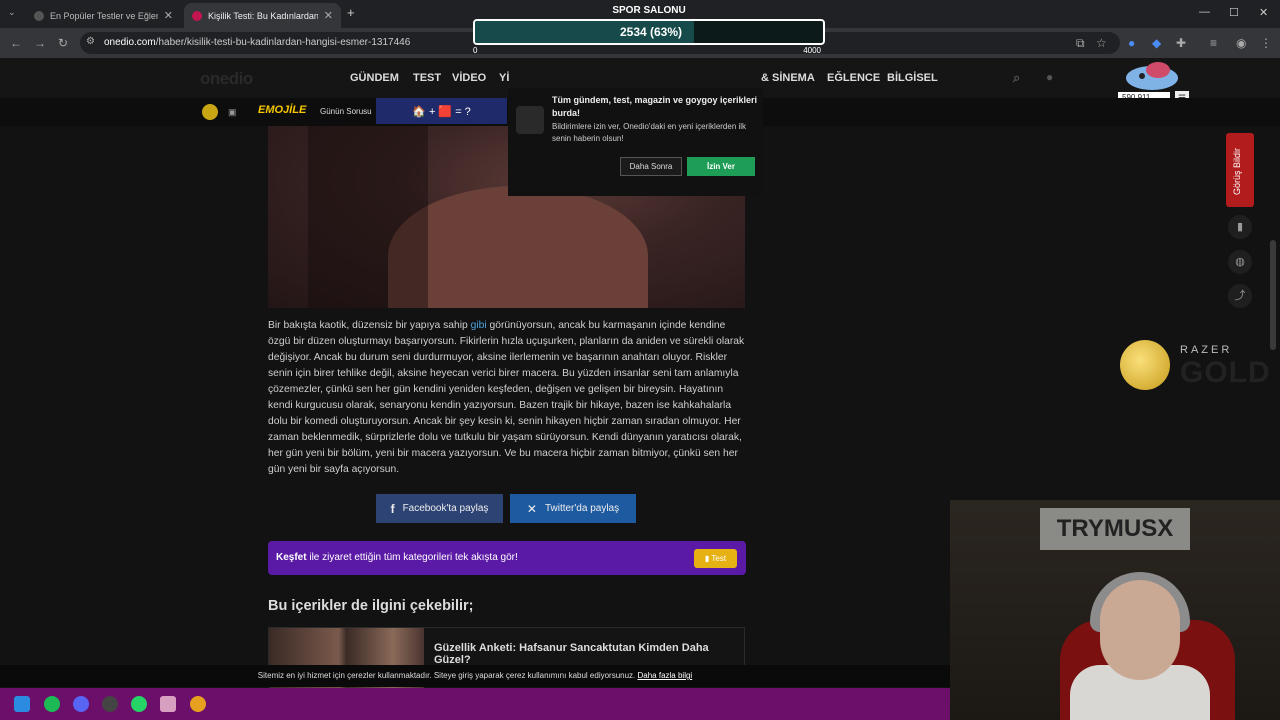 The height and width of the screenshot is (720, 1280). What do you see at coordinates (788, 78) in the screenshot?
I see `nav-sinema: & SİNEMA` at bounding box center [788, 78].